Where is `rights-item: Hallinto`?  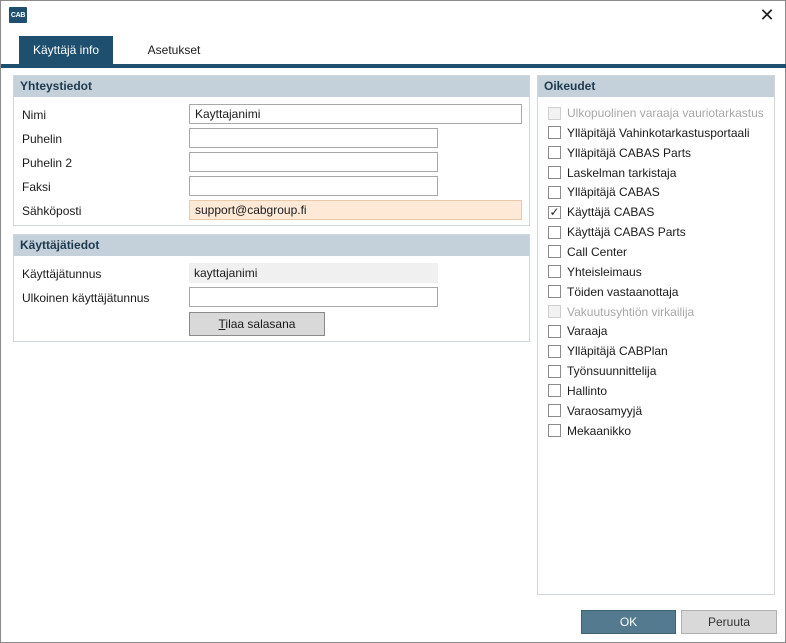
rights-item: Hallinto is located at coordinates (577, 391).